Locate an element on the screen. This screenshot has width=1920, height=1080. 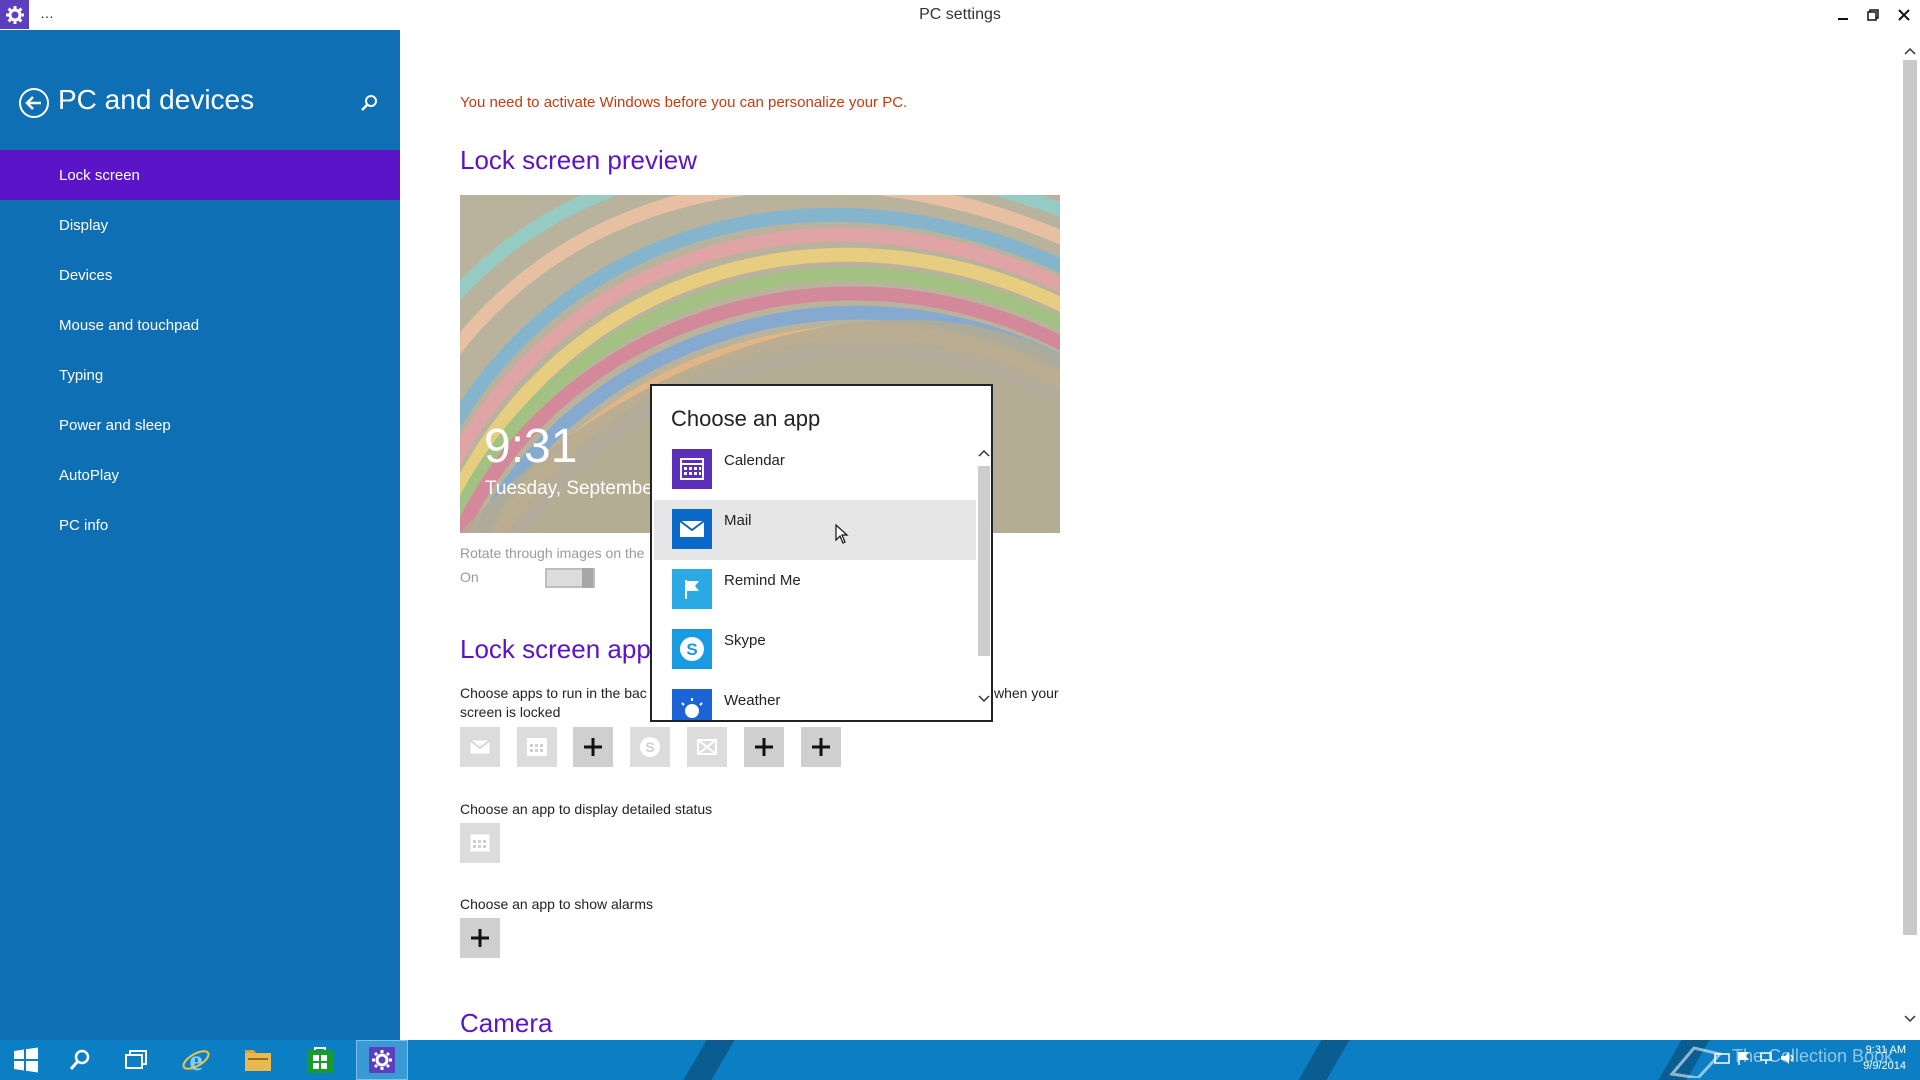
sidebar-item-label: Display is located at coordinates (84, 225).